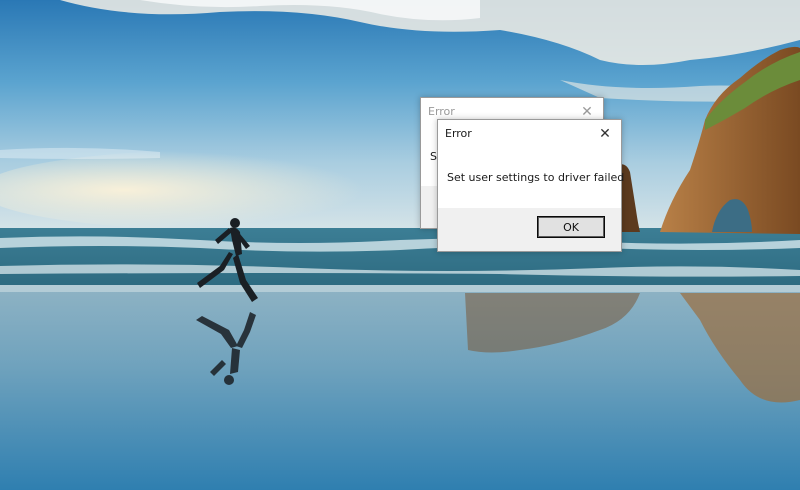  Describe the element at coordinates (529, 135) in the screenshot. I see `dialog-titlebar: Error ✕` at that location.